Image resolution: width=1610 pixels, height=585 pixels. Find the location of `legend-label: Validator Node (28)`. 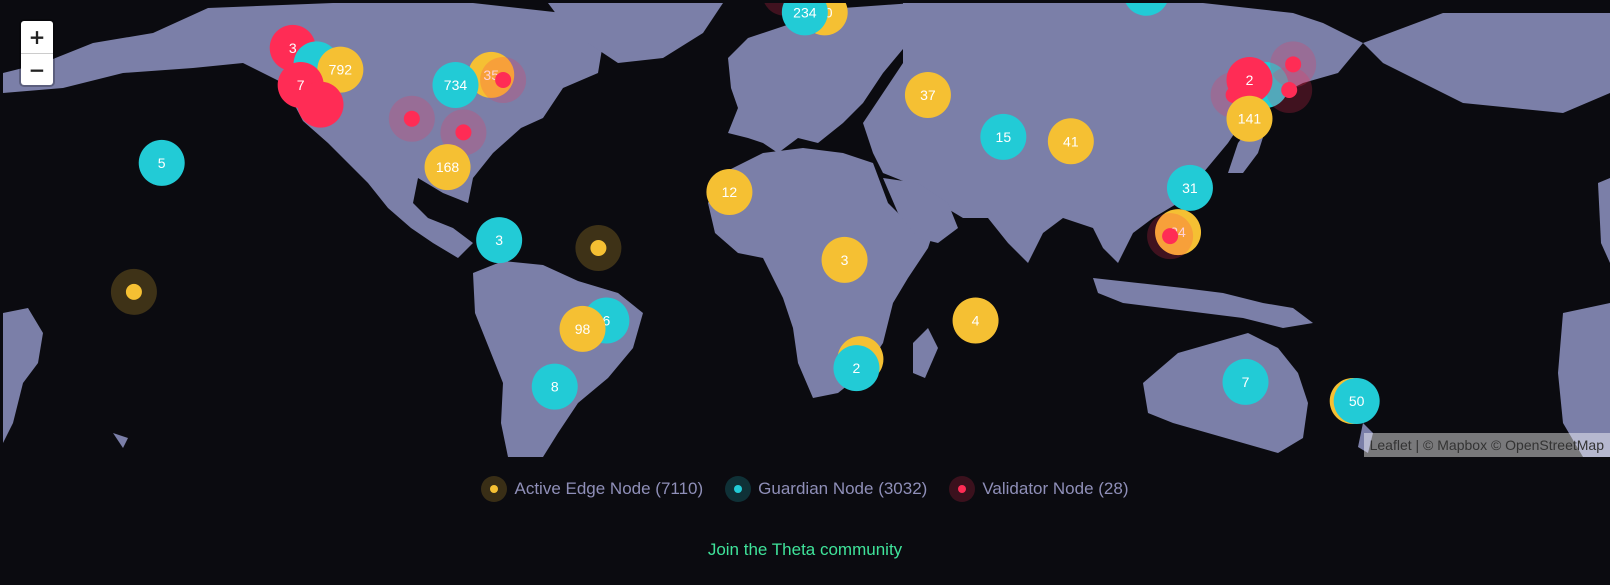

legend-label: Validator Node (28) is located at coordinates (1055, 488).